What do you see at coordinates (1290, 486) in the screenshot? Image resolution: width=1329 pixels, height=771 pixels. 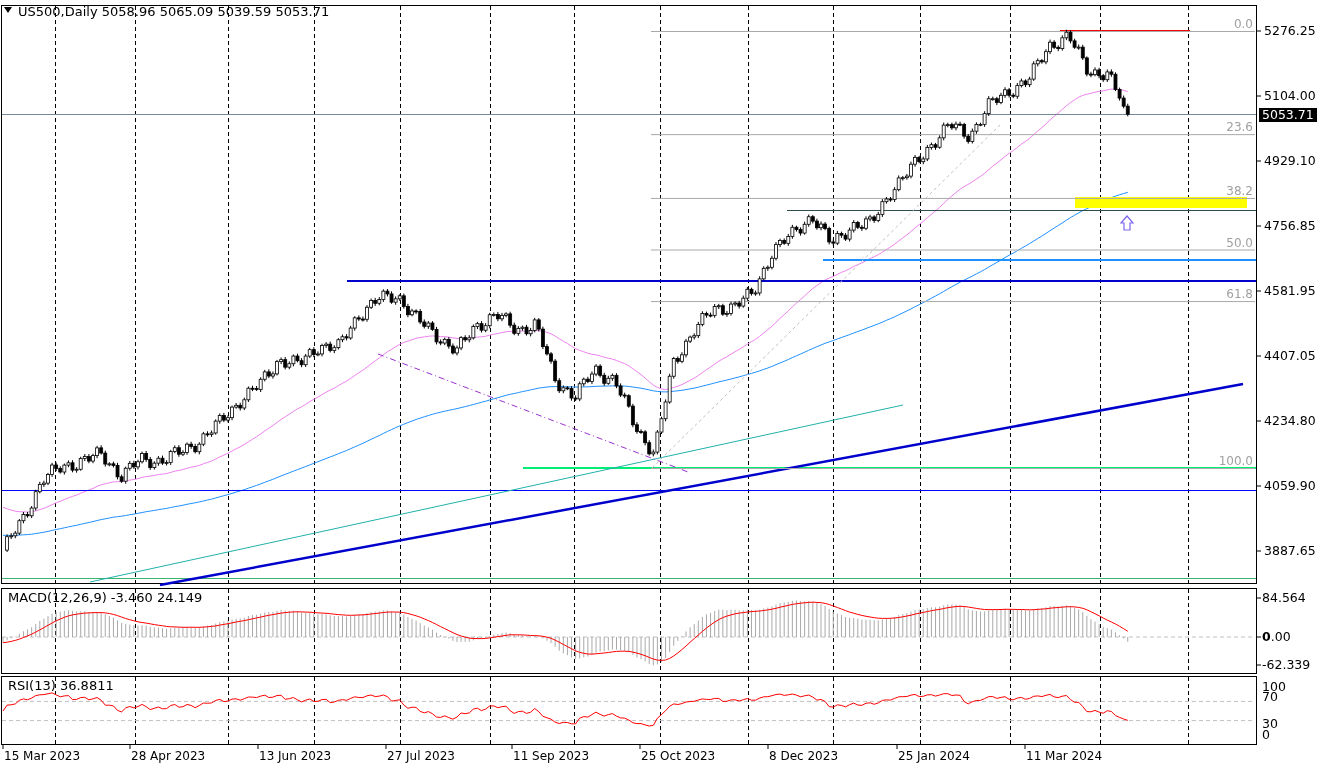 I see `price-axis-label: 4059.90` at bounding box center [1290, 486].